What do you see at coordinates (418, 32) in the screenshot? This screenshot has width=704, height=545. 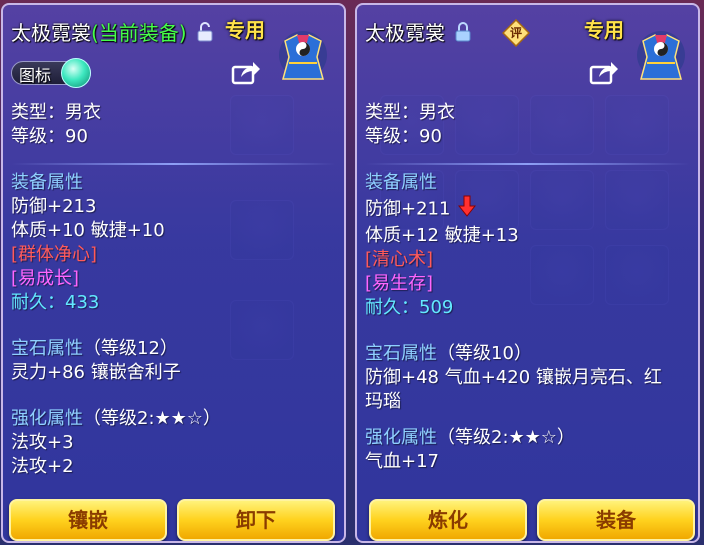 I see `item-name: 太极霓裳` at bounding box center [418, 32].